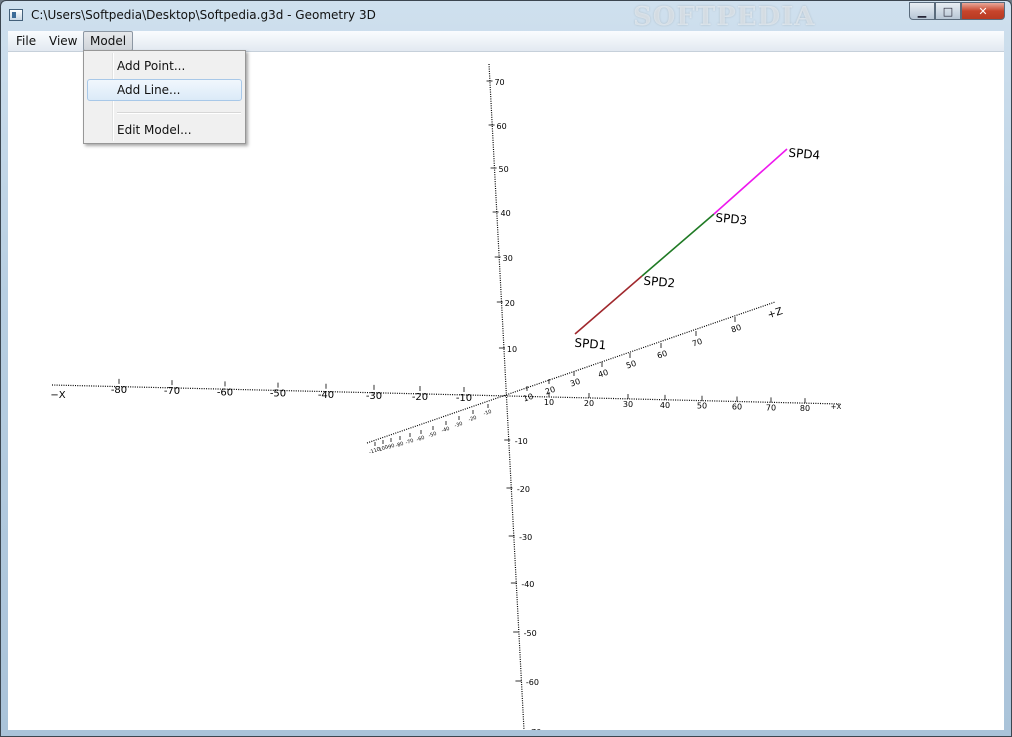 This screenshot has height=737, width=1012. Describe the element at coordinates (805, 408) in the screenshot. I see `x-pos-tick-label: 80` at that location.